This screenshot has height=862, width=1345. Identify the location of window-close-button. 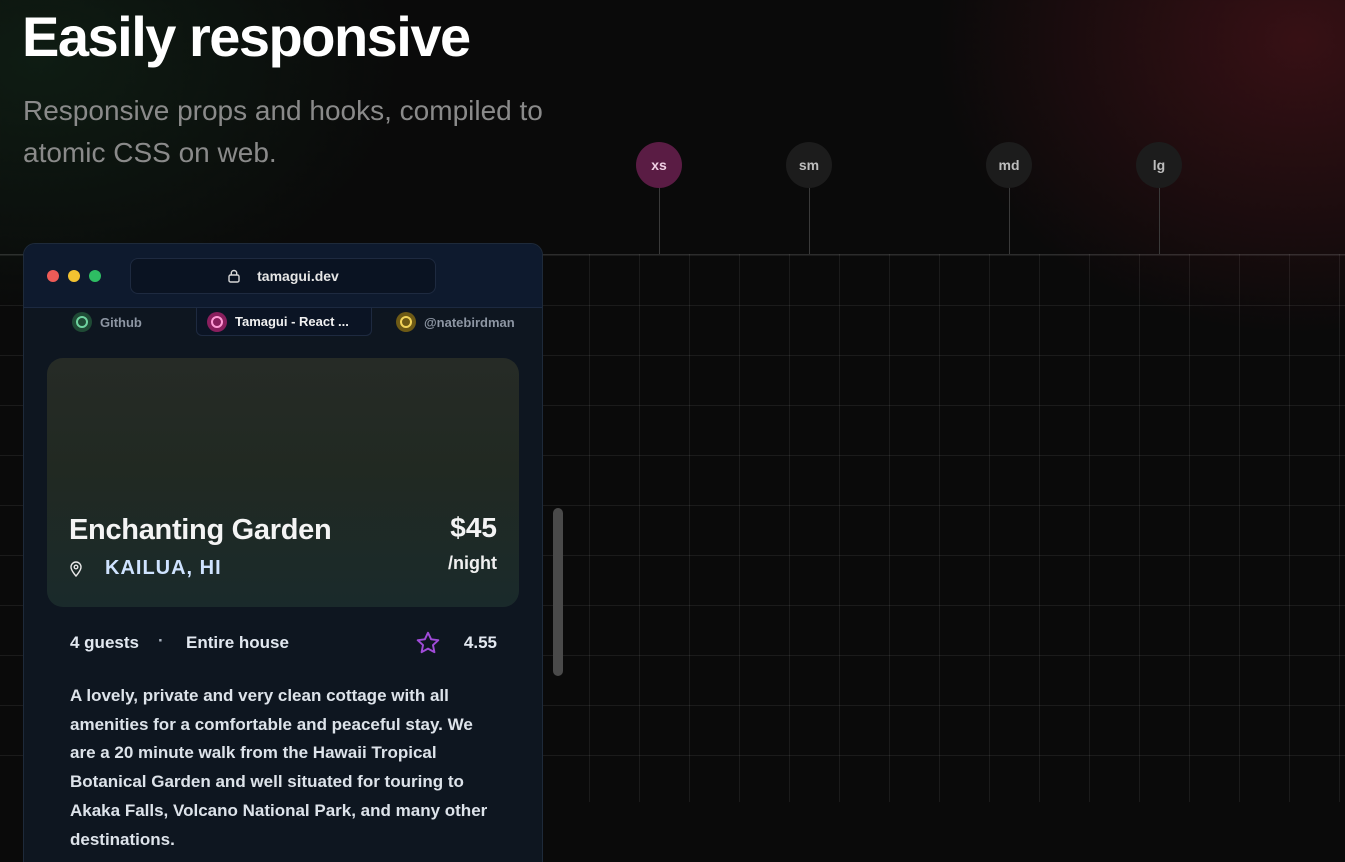
(53, 276).